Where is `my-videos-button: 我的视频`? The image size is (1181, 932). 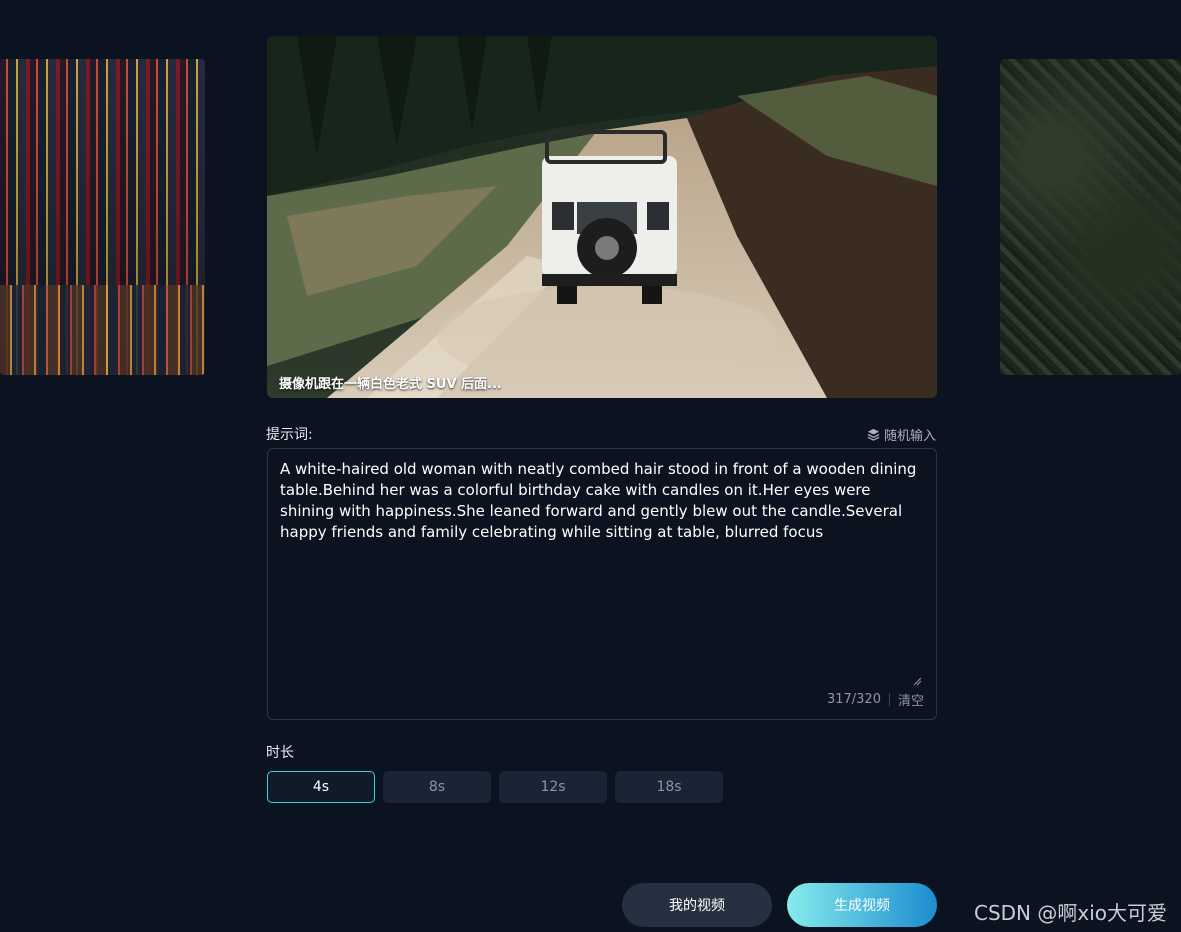
my-videos-button: 我的视频 is located at coordinates (697, 905).